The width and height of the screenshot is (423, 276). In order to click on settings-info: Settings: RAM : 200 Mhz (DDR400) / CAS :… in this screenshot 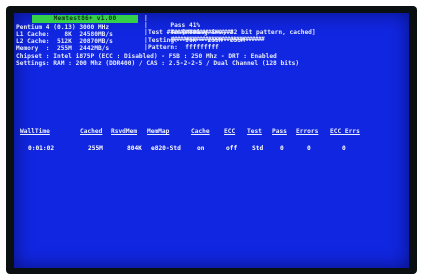, I will do `click(158, 63)`.